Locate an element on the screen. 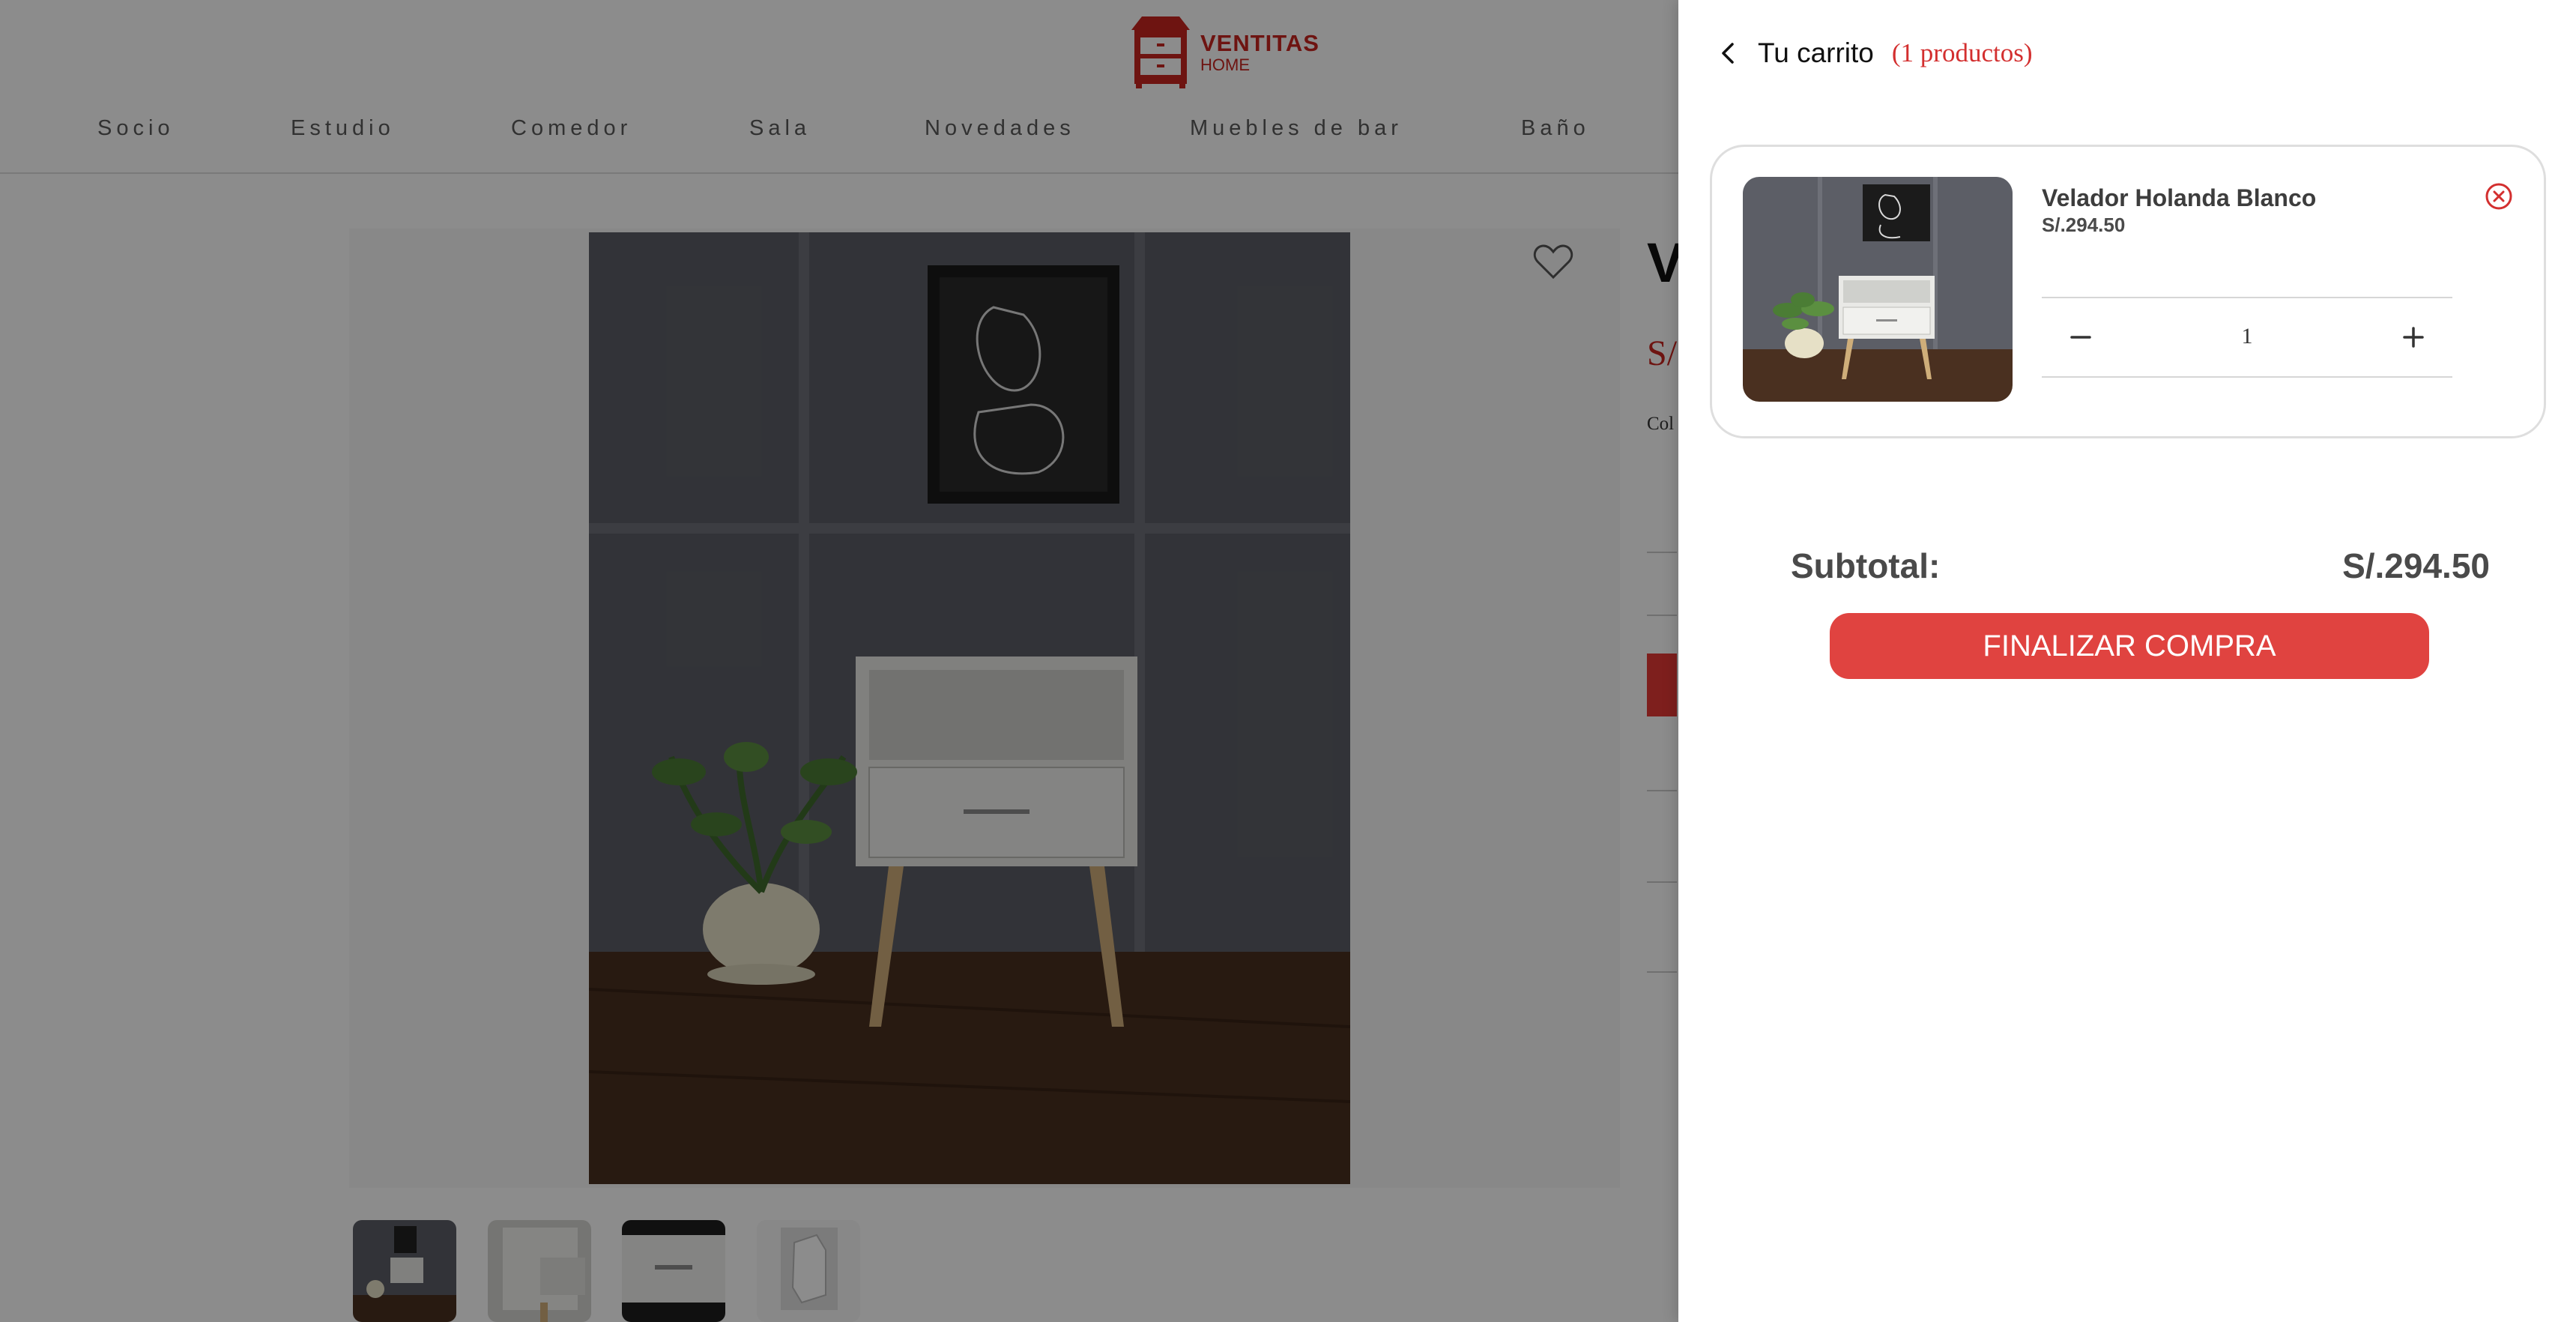  subtotal-label: Subtotal: is located at coordinates (1866, 565).